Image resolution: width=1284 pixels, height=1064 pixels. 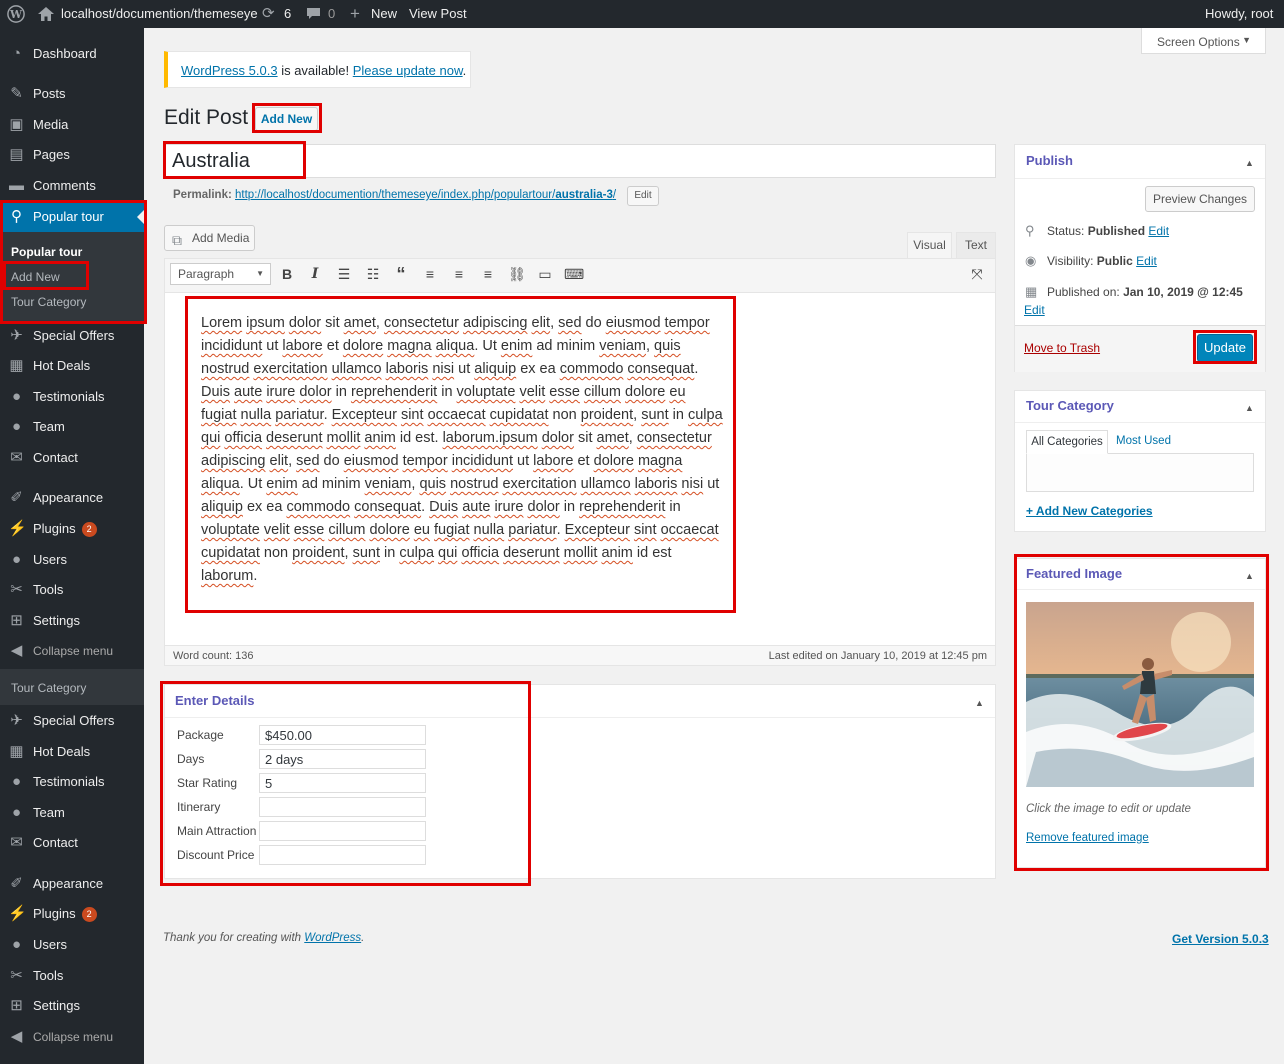 What do you see at coordinates (315, 274) in the screenshot?
I see `italic-icon: I` at bounding box center [315, 274].